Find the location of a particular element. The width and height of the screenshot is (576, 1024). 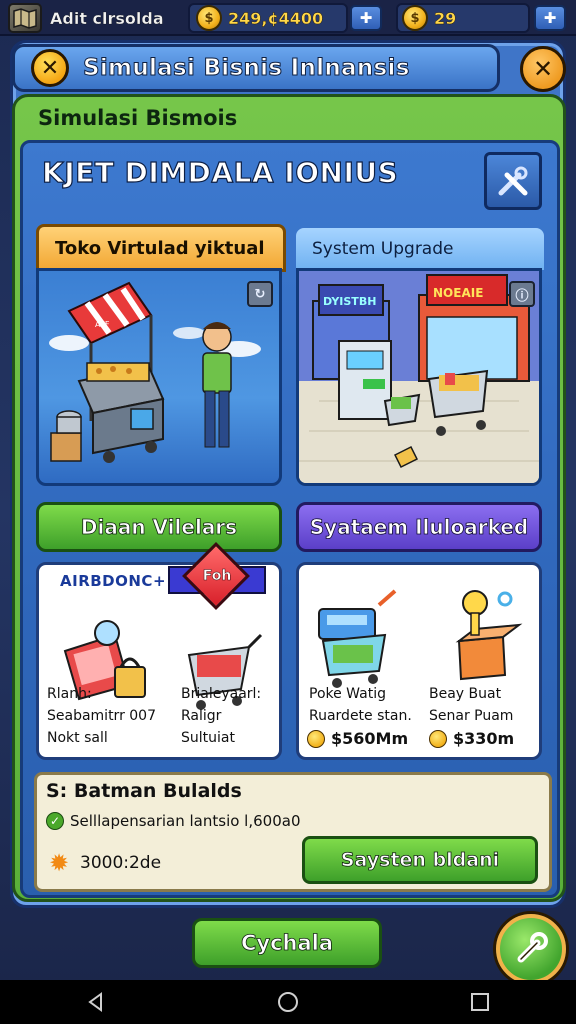

banner-title: KJET DIMDALA IONIUS is located at coordinates (220, 172).